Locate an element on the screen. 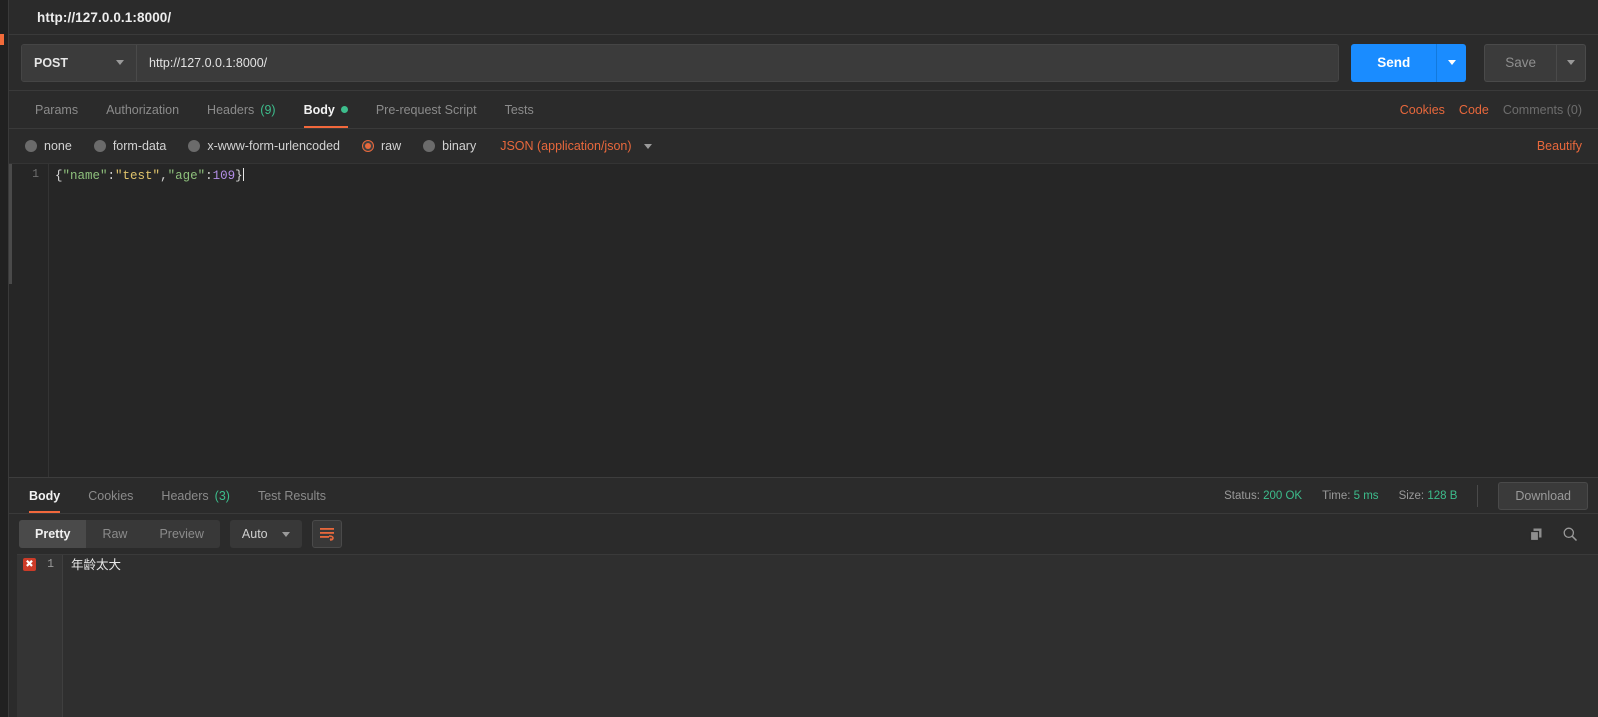  response-tab-body: Body is located at coordinates (44, 495).